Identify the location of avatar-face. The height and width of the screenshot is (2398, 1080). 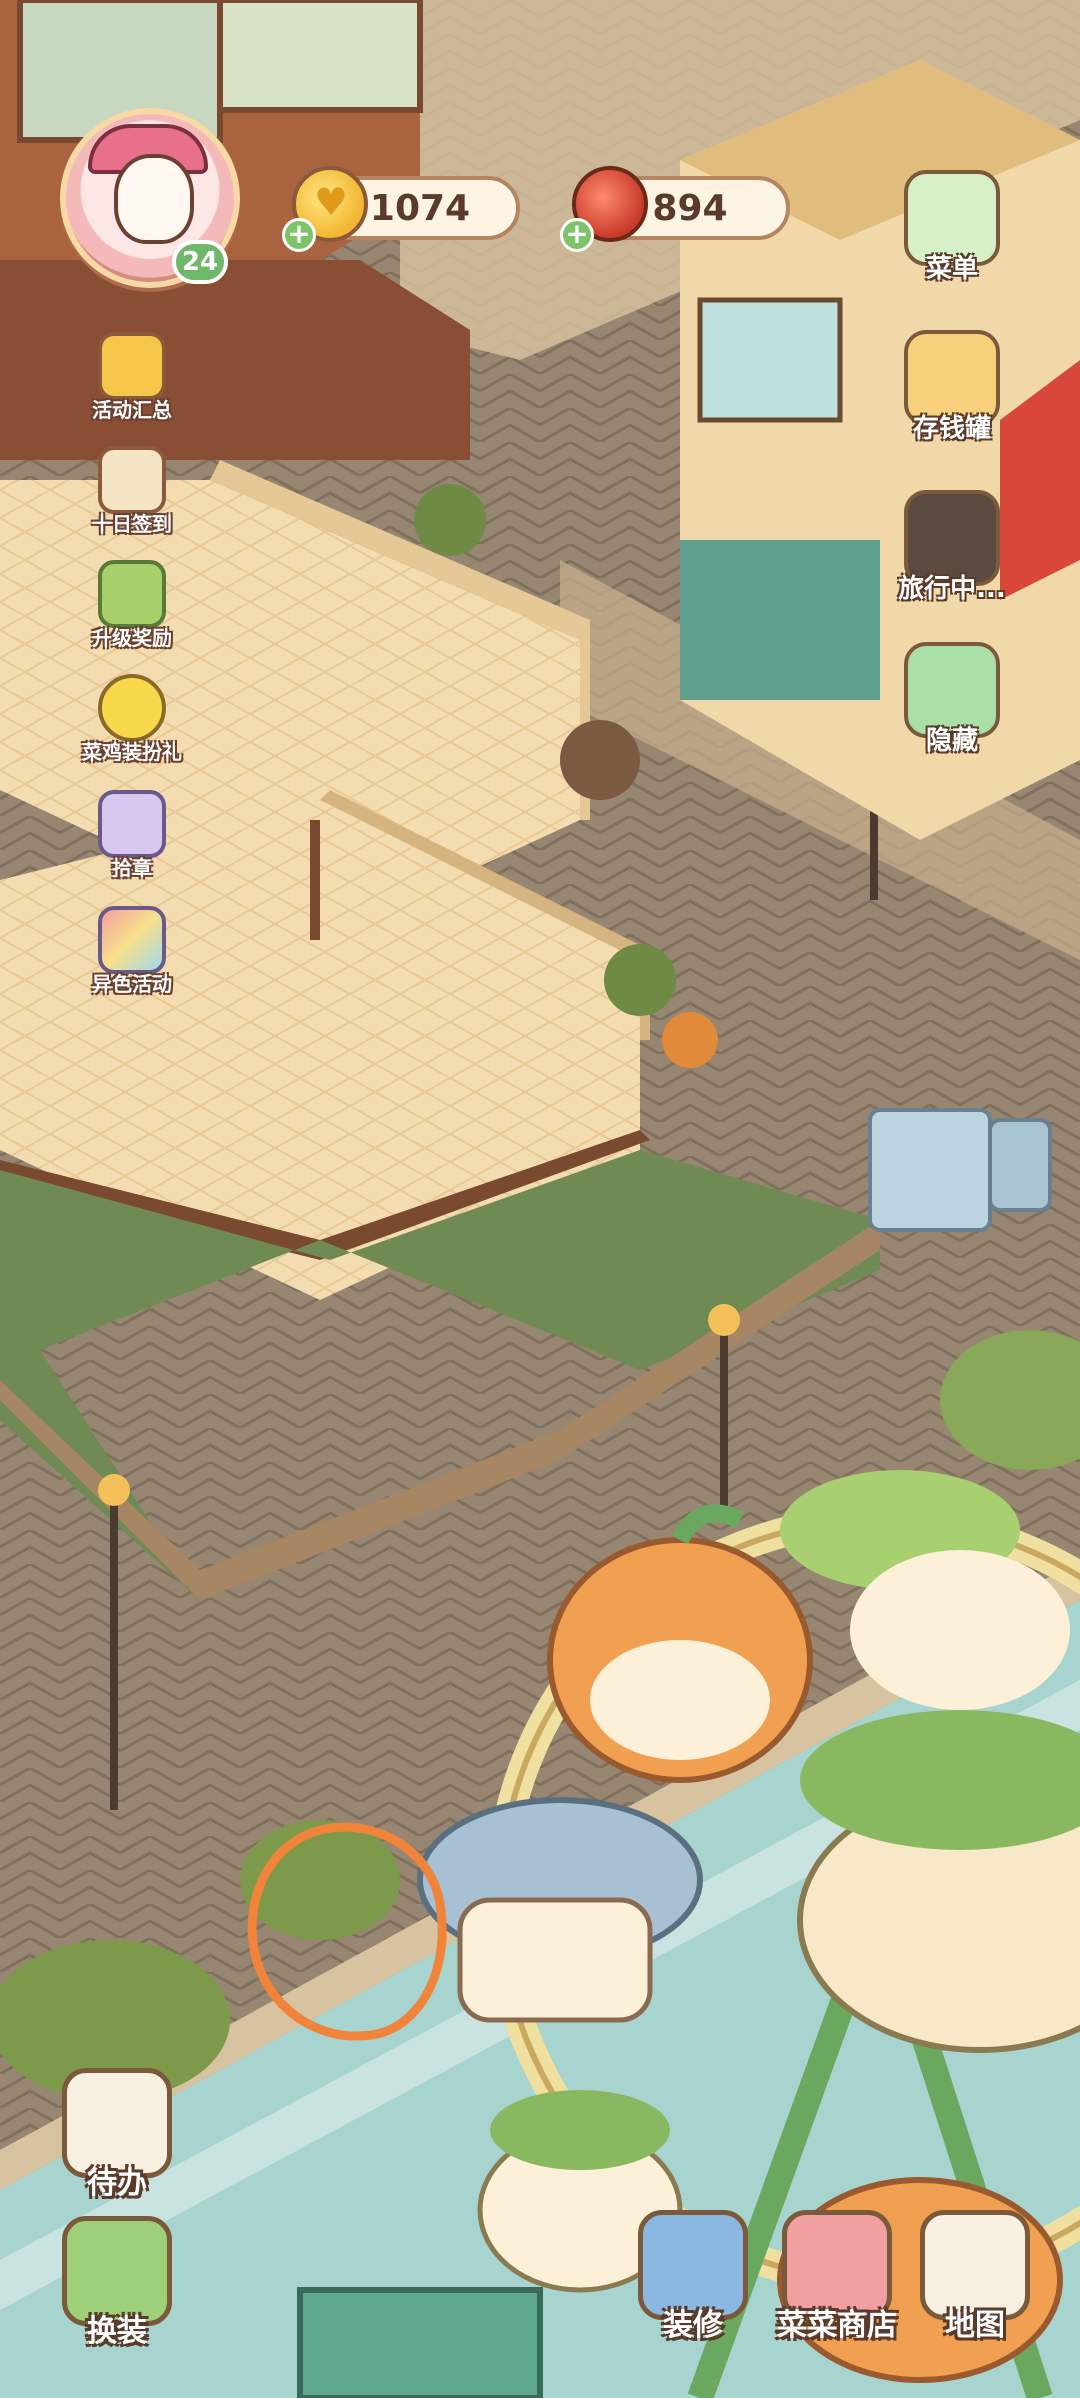
(154, 199).